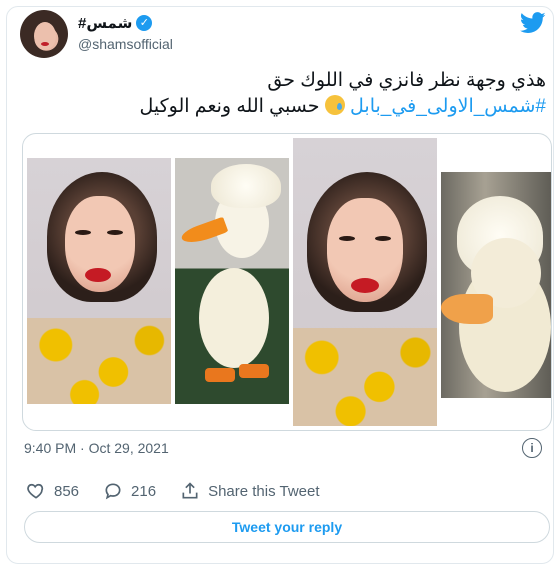 The width and height of the screenshot is (560, 574). What do you see at coordinates (67, 491) in the screenshot?
I see `like-count: 856` at bounding box center [67, 491].